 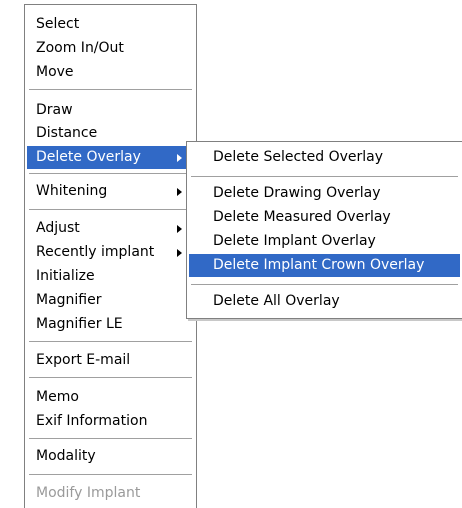 I want to click on menu-item-label: Exif Information, so click(x=92, y=421).